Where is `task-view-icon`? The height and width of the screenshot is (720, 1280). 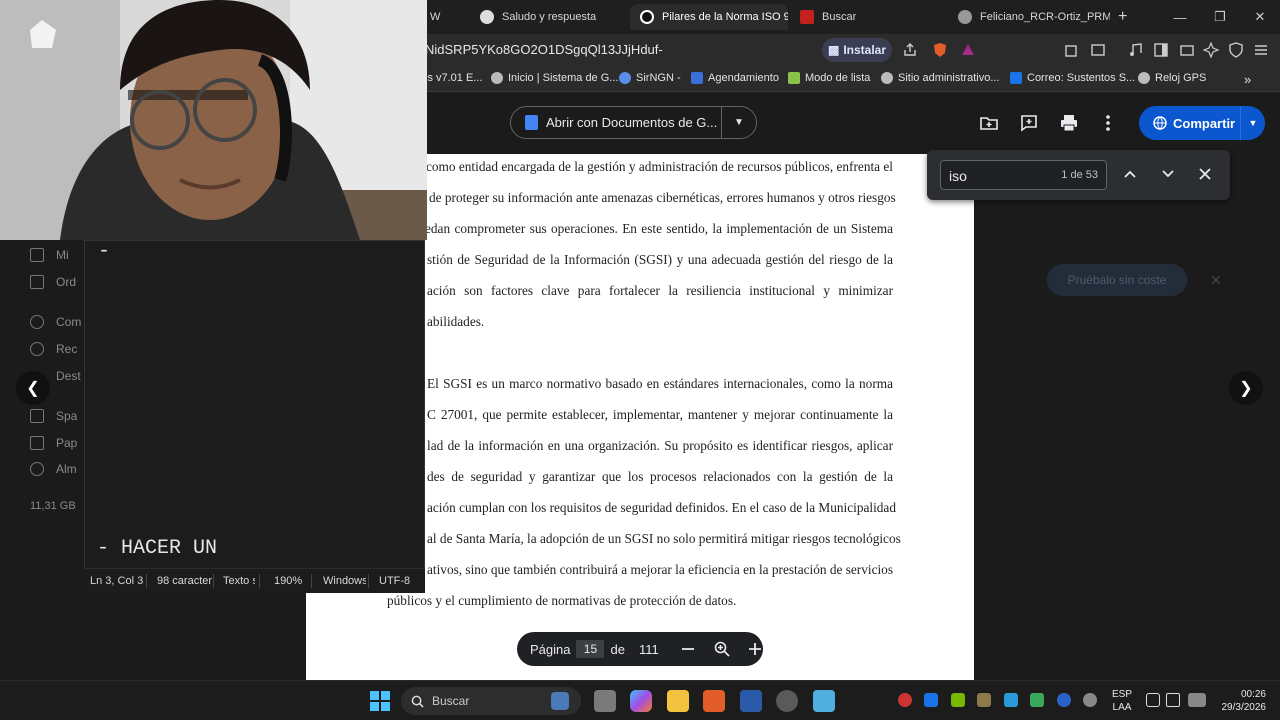
task-view-icon is located at coordinates (605, 701).